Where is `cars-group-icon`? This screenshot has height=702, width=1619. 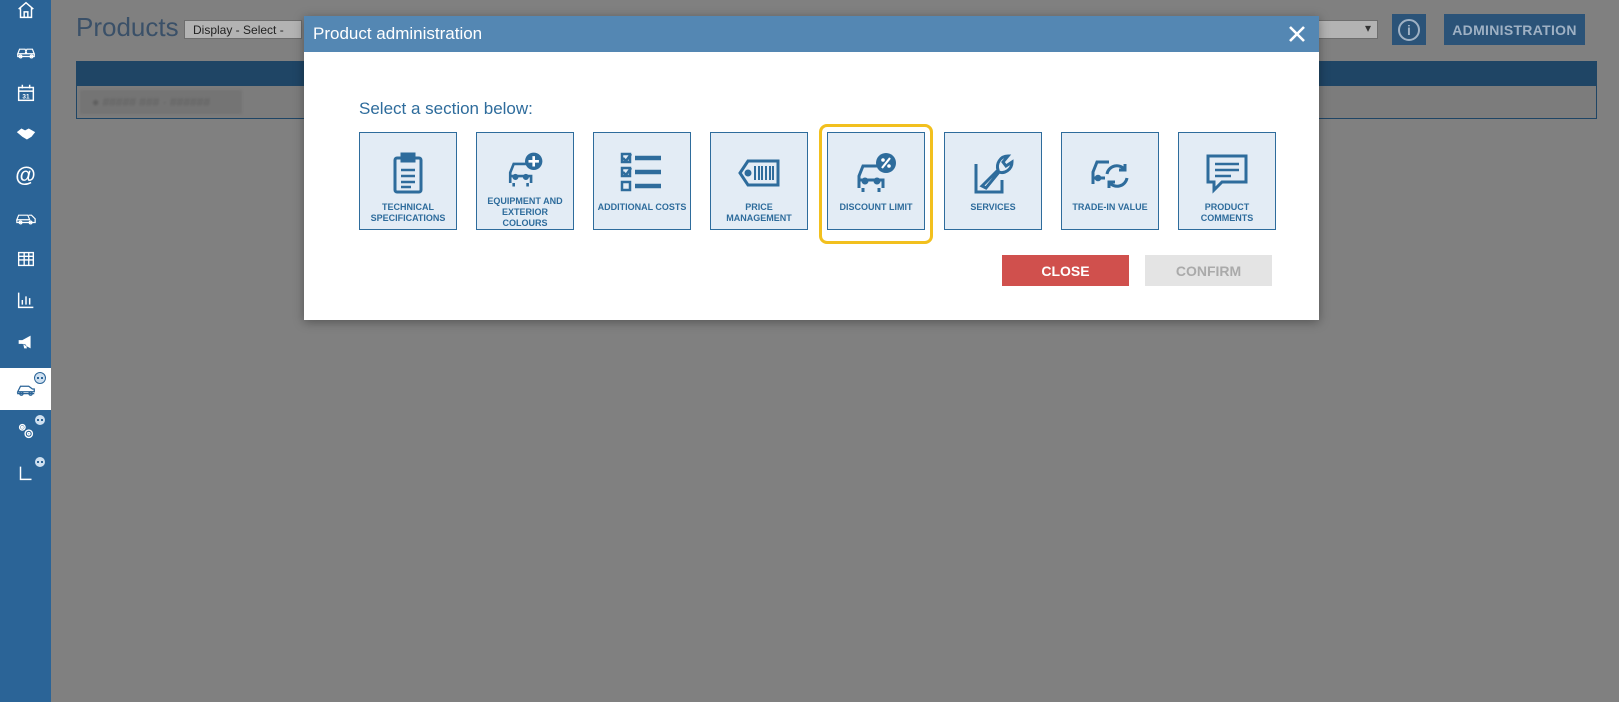
cars-group-icon is located at coordinates (25, 53).